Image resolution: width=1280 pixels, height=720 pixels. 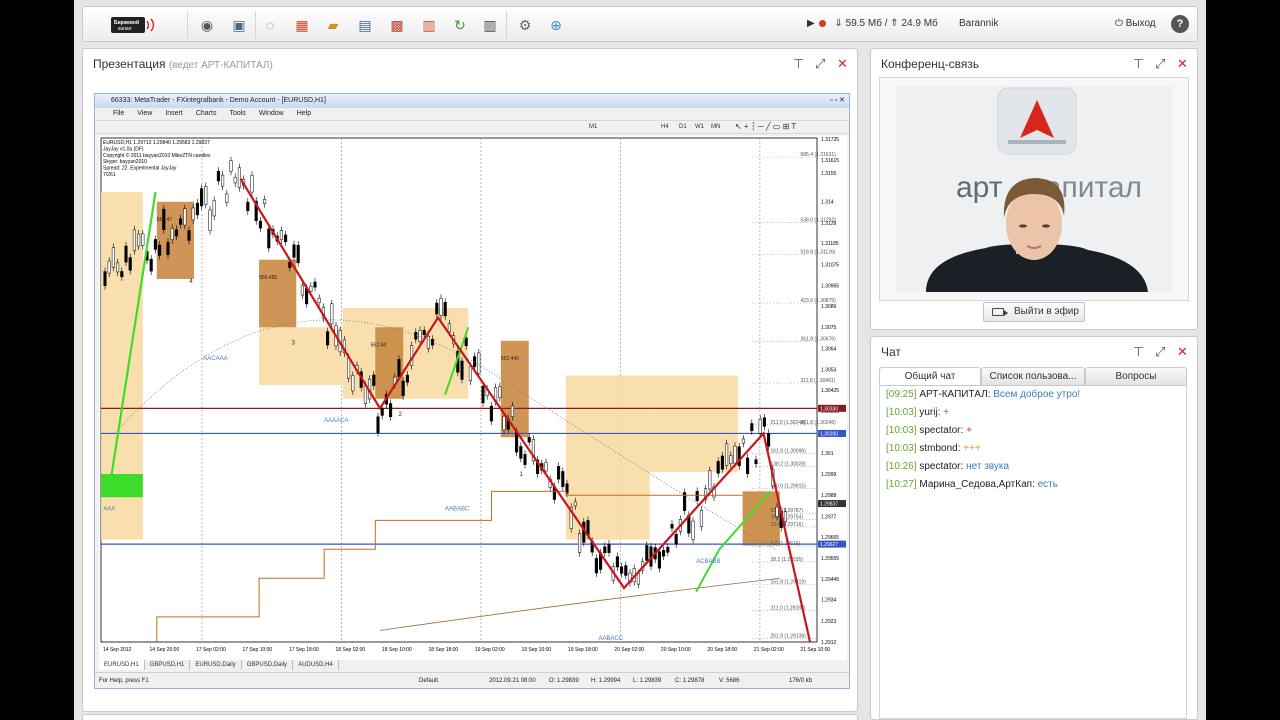 What do you see at coordinates (665, 127) in the screenshot?
I see `tf-h4: H4` at bounding box center [665, 127].